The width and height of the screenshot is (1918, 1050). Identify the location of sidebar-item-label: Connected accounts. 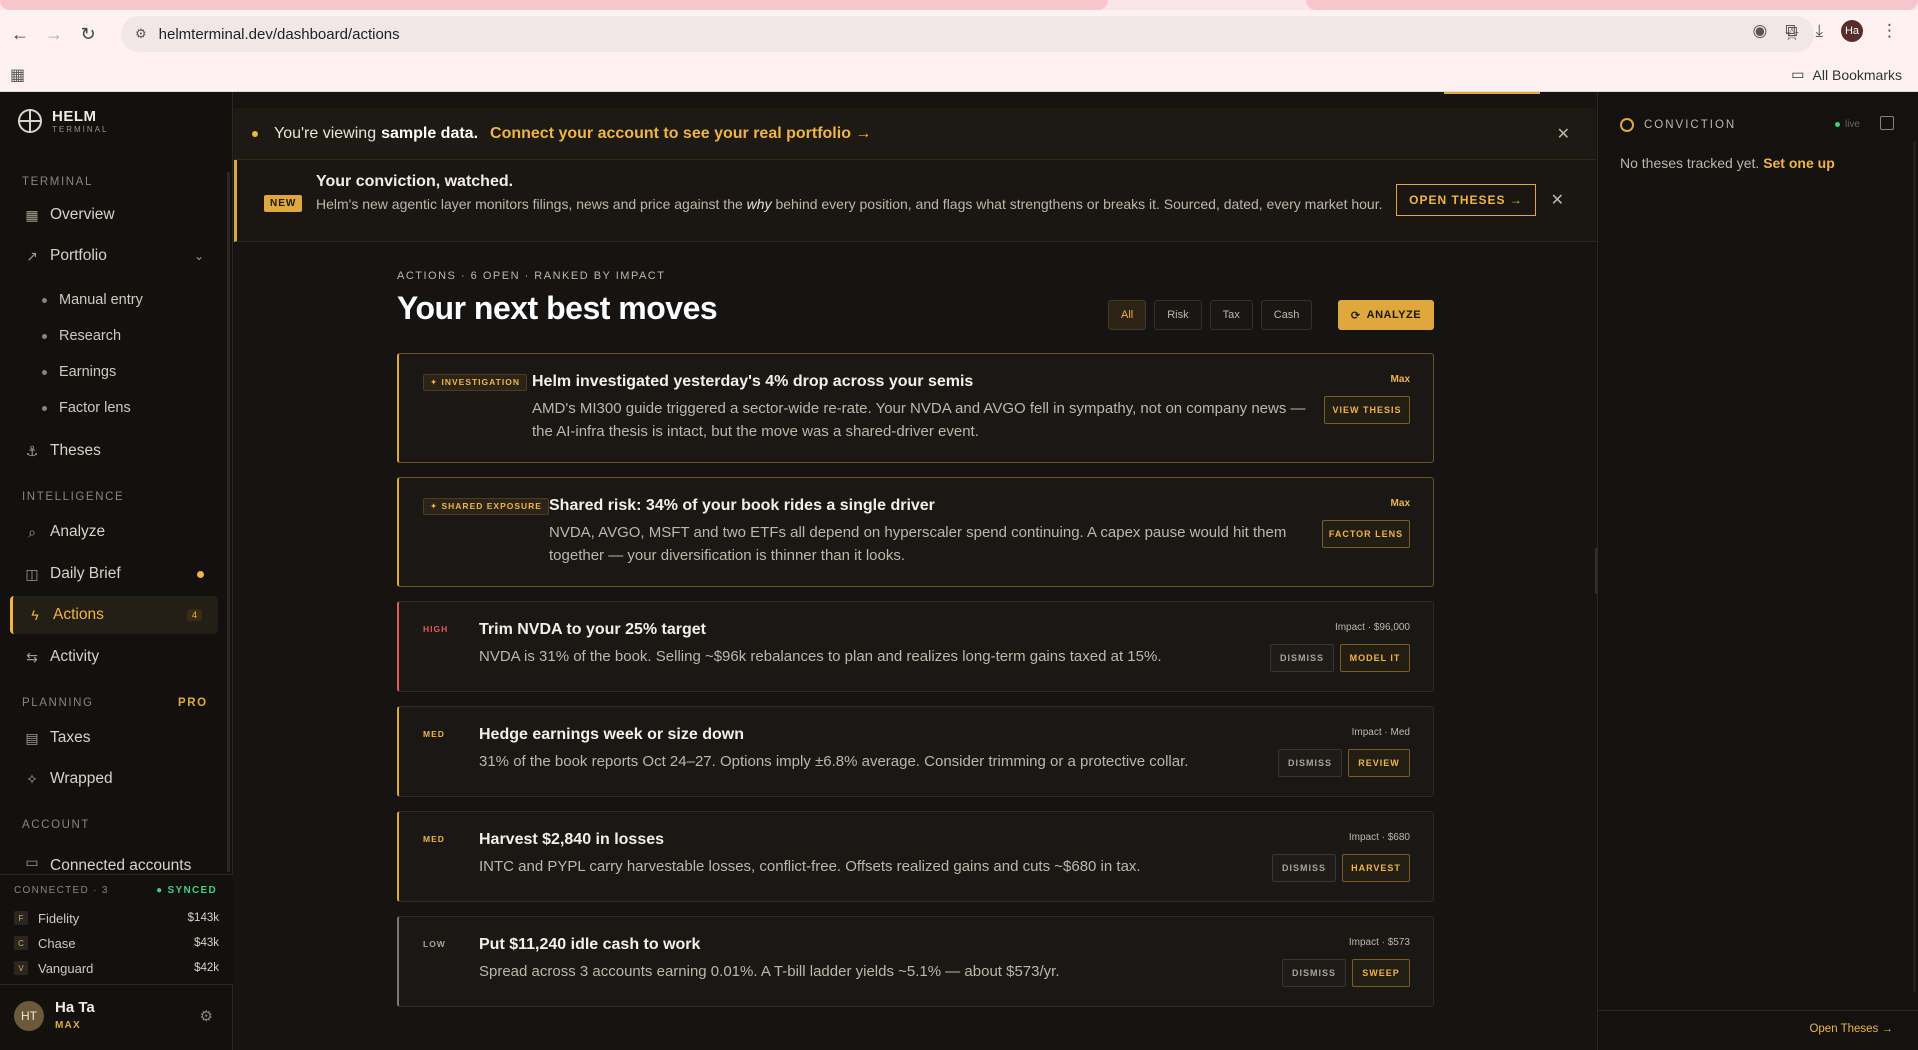
(121, 864).